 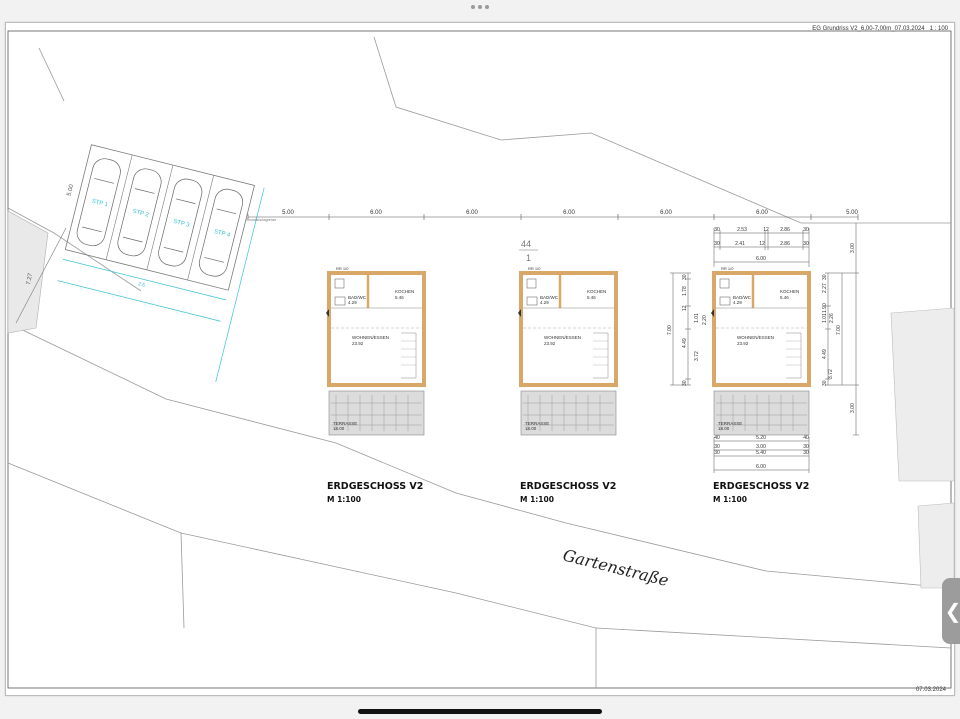 What do you see at coordinates (761, 486) in the screenshot?
I see `plan-3-title: ERDGESCHOSS V2` at bounding box center [761, 486].